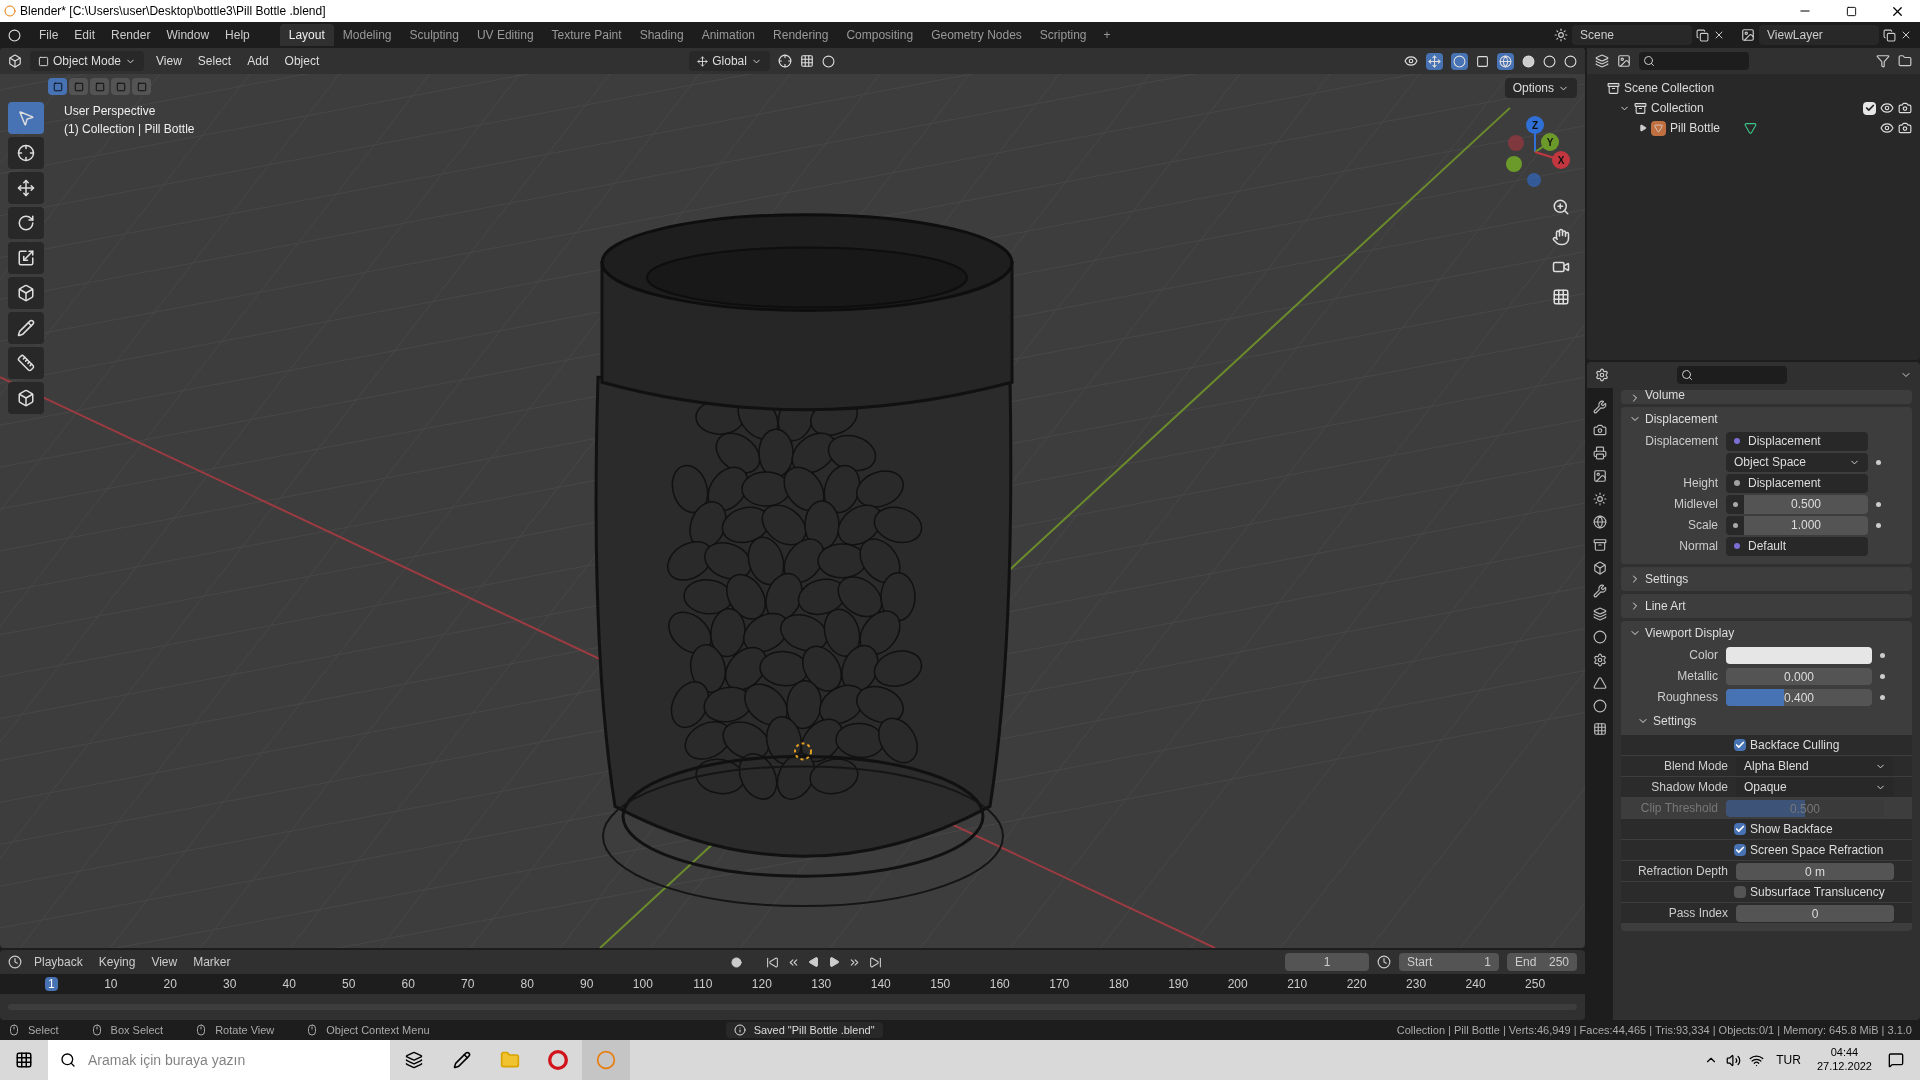 This screenshot has height=1080, width=1920. What do you see at coordinates (1535, 152) in the screenshot?
I see `navigation-gizmo-drawing: Z Y X` at bounding box center [1535, 152].